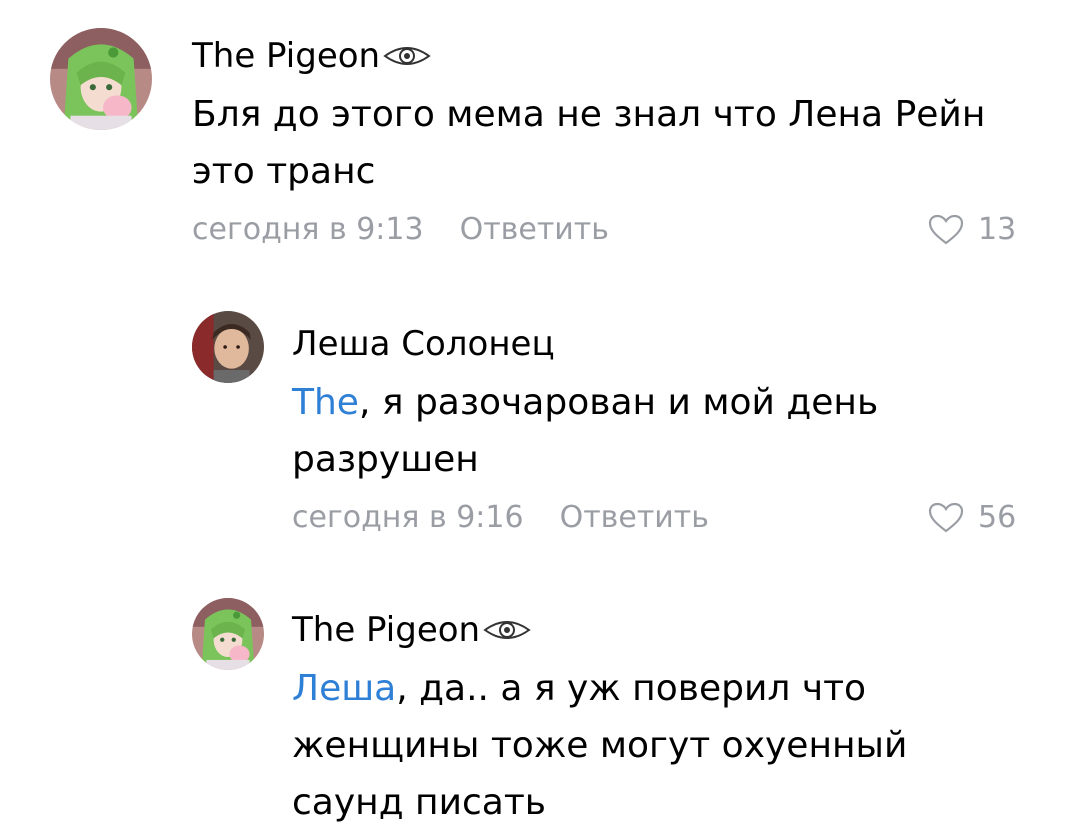  Describe the element at coordinates (972, 518) in the screenshot. I see `like-button: 56` at that location.